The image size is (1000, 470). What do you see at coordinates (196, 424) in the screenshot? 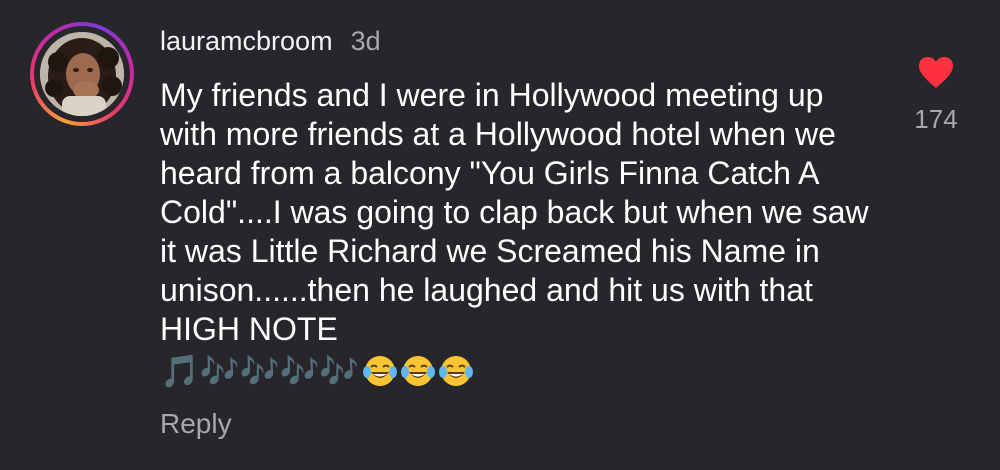
I see `reply-button: Reply` at bounding box center [196, 424].